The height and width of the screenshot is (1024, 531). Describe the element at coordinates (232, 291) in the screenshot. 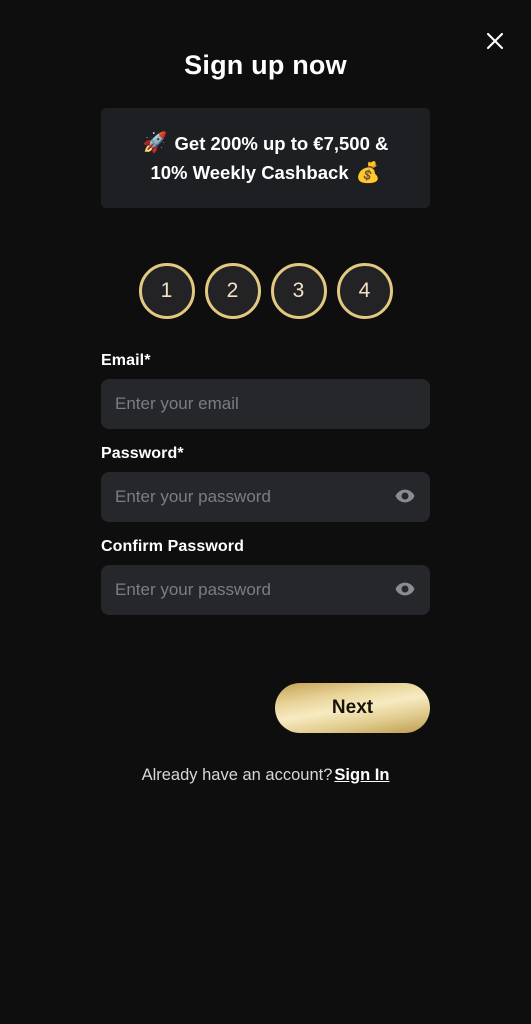

I see `step-2: 2` at that location.